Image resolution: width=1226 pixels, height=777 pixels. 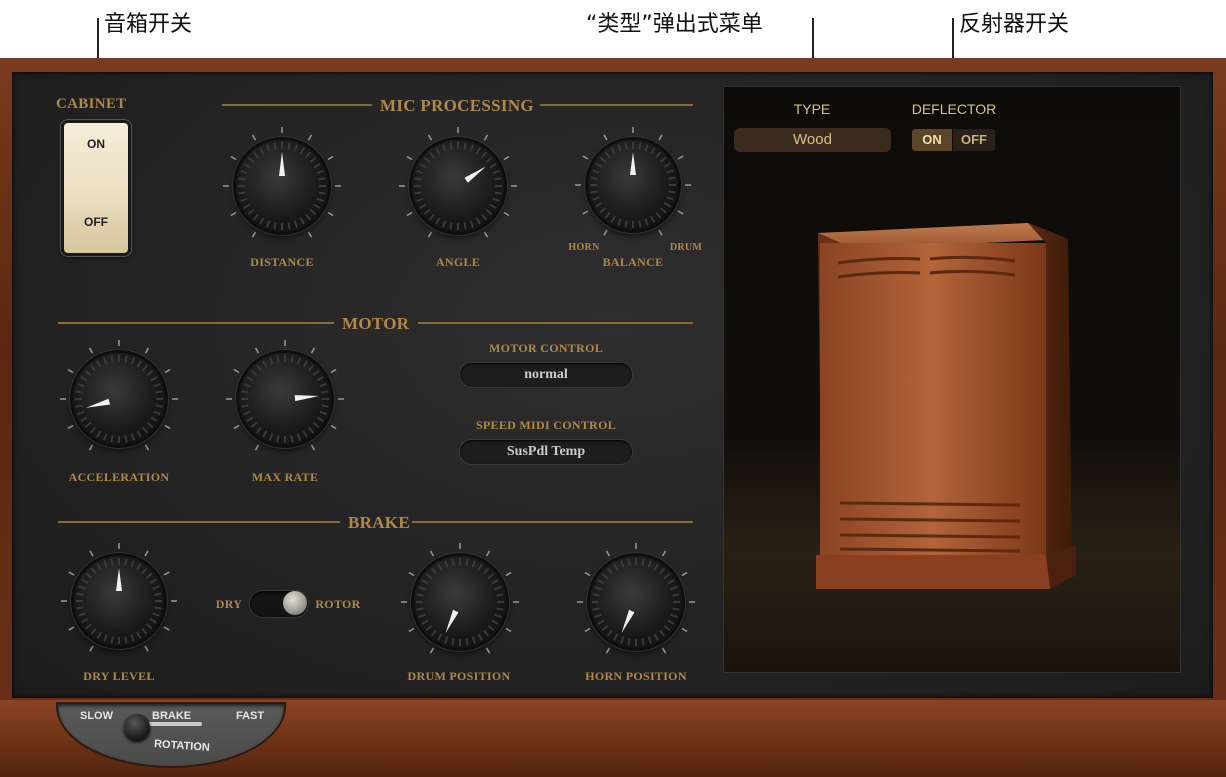 What do you see at coordinates (546, 348) in the screenshot?
I see `motor-control-label: MOTOR CONTROL` at bounding box center [546, 348].